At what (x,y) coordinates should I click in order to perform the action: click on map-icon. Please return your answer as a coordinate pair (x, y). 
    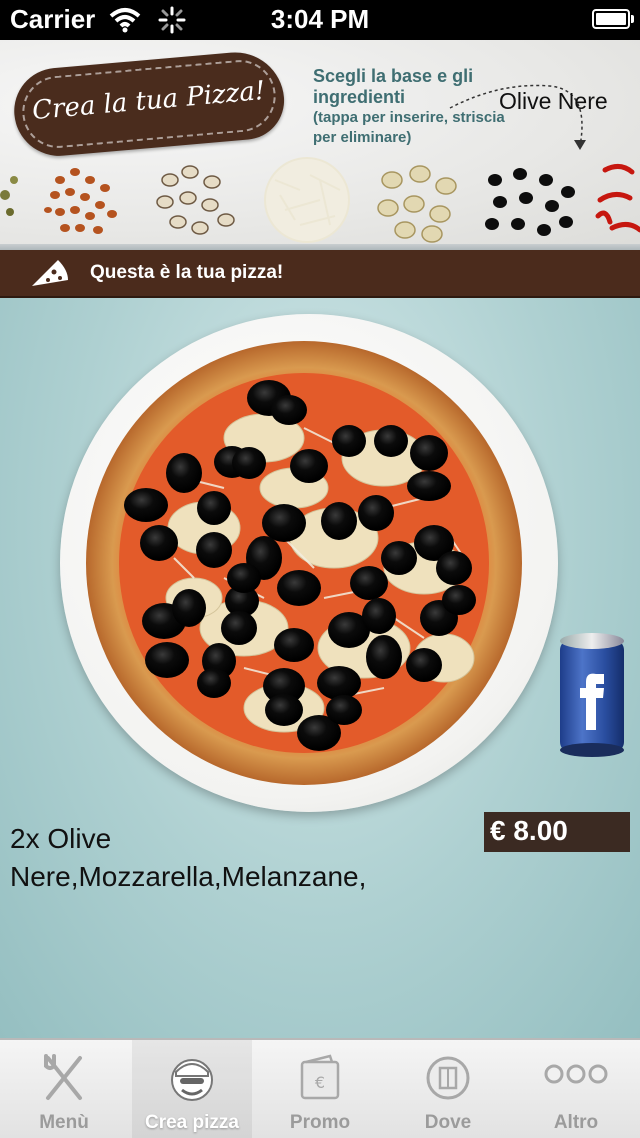
    Looking at the image, I should click on (448, 1078).